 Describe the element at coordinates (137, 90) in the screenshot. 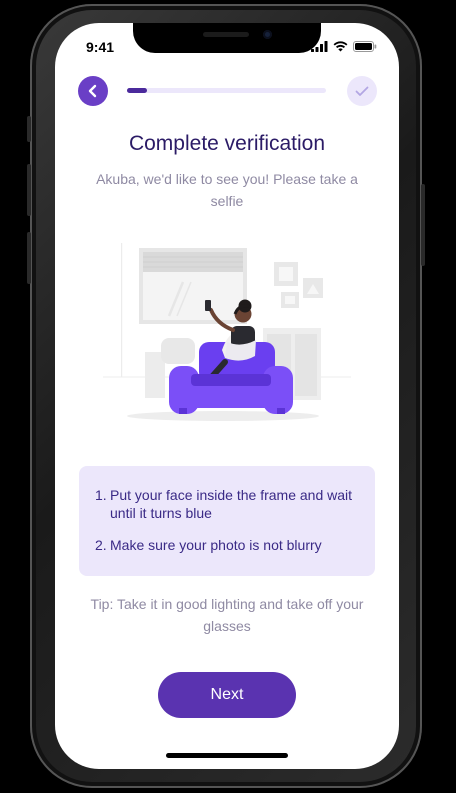

I see `progress-fill` at that location.